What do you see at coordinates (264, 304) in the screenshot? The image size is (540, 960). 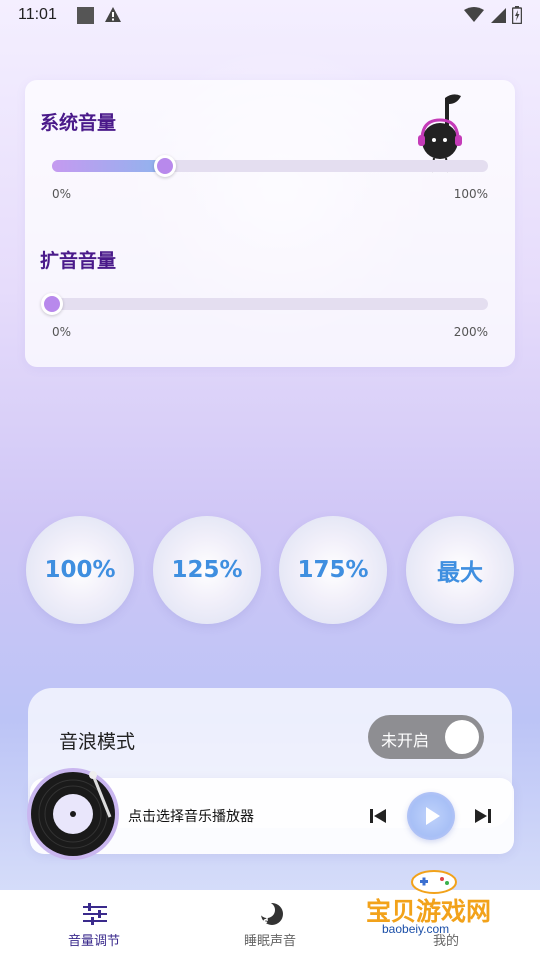 I see `boost-volume-slider` at bounding box center [264, 304].